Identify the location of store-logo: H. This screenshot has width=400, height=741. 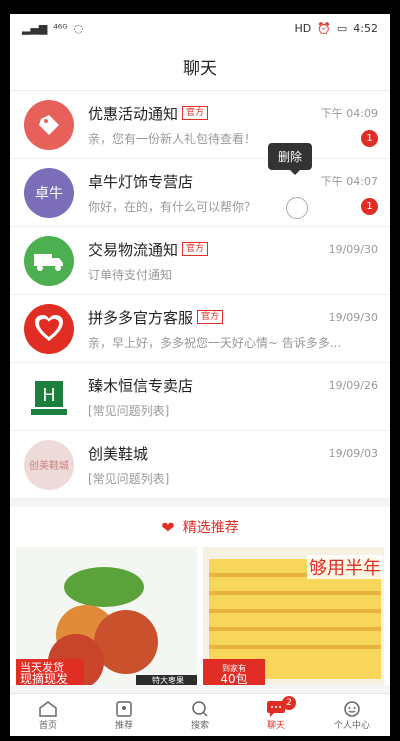
(49, 396).